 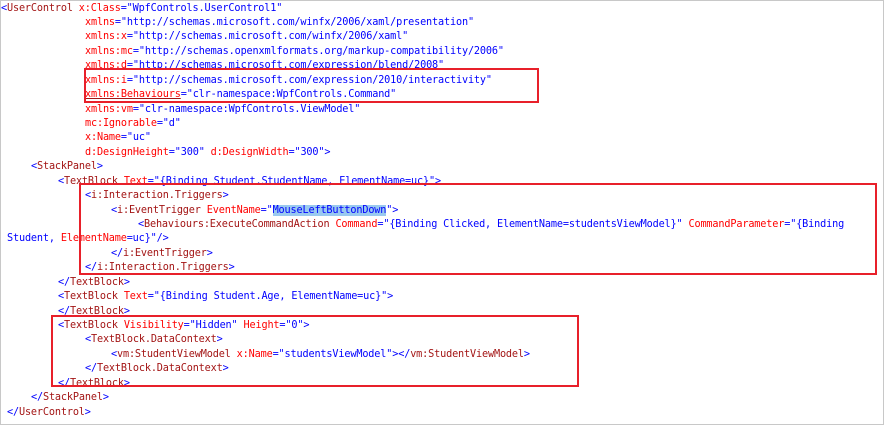 What do you see at coordinates (34, 239) in the screenshot?
I see `code-token: Student,` at bounding box center [34, 239].